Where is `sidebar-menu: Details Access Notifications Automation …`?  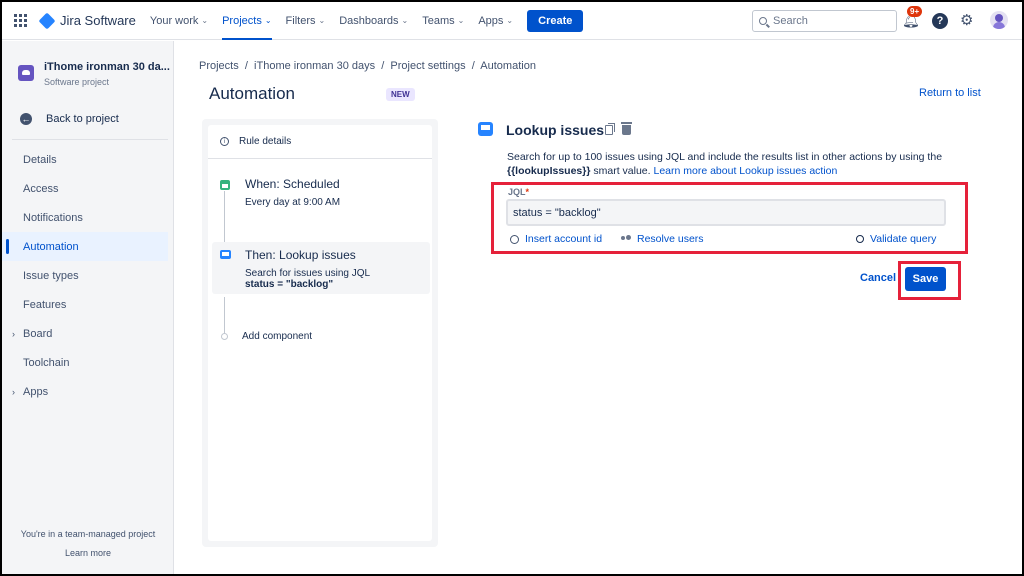
sidebar-menu: Details Access Notifications Automation … is located at coordinates (88, 275).